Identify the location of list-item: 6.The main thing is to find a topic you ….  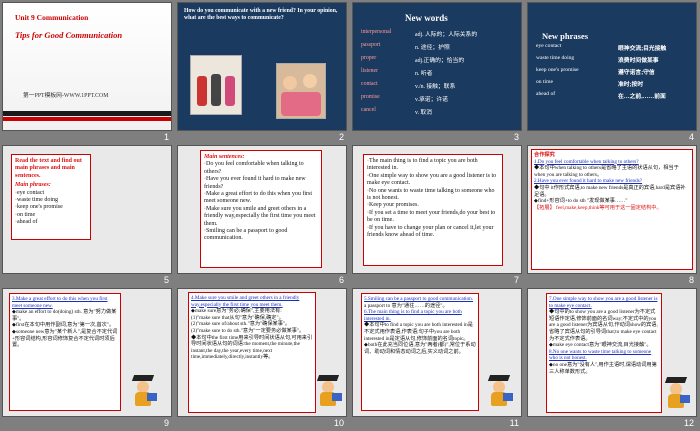
(413, 315).